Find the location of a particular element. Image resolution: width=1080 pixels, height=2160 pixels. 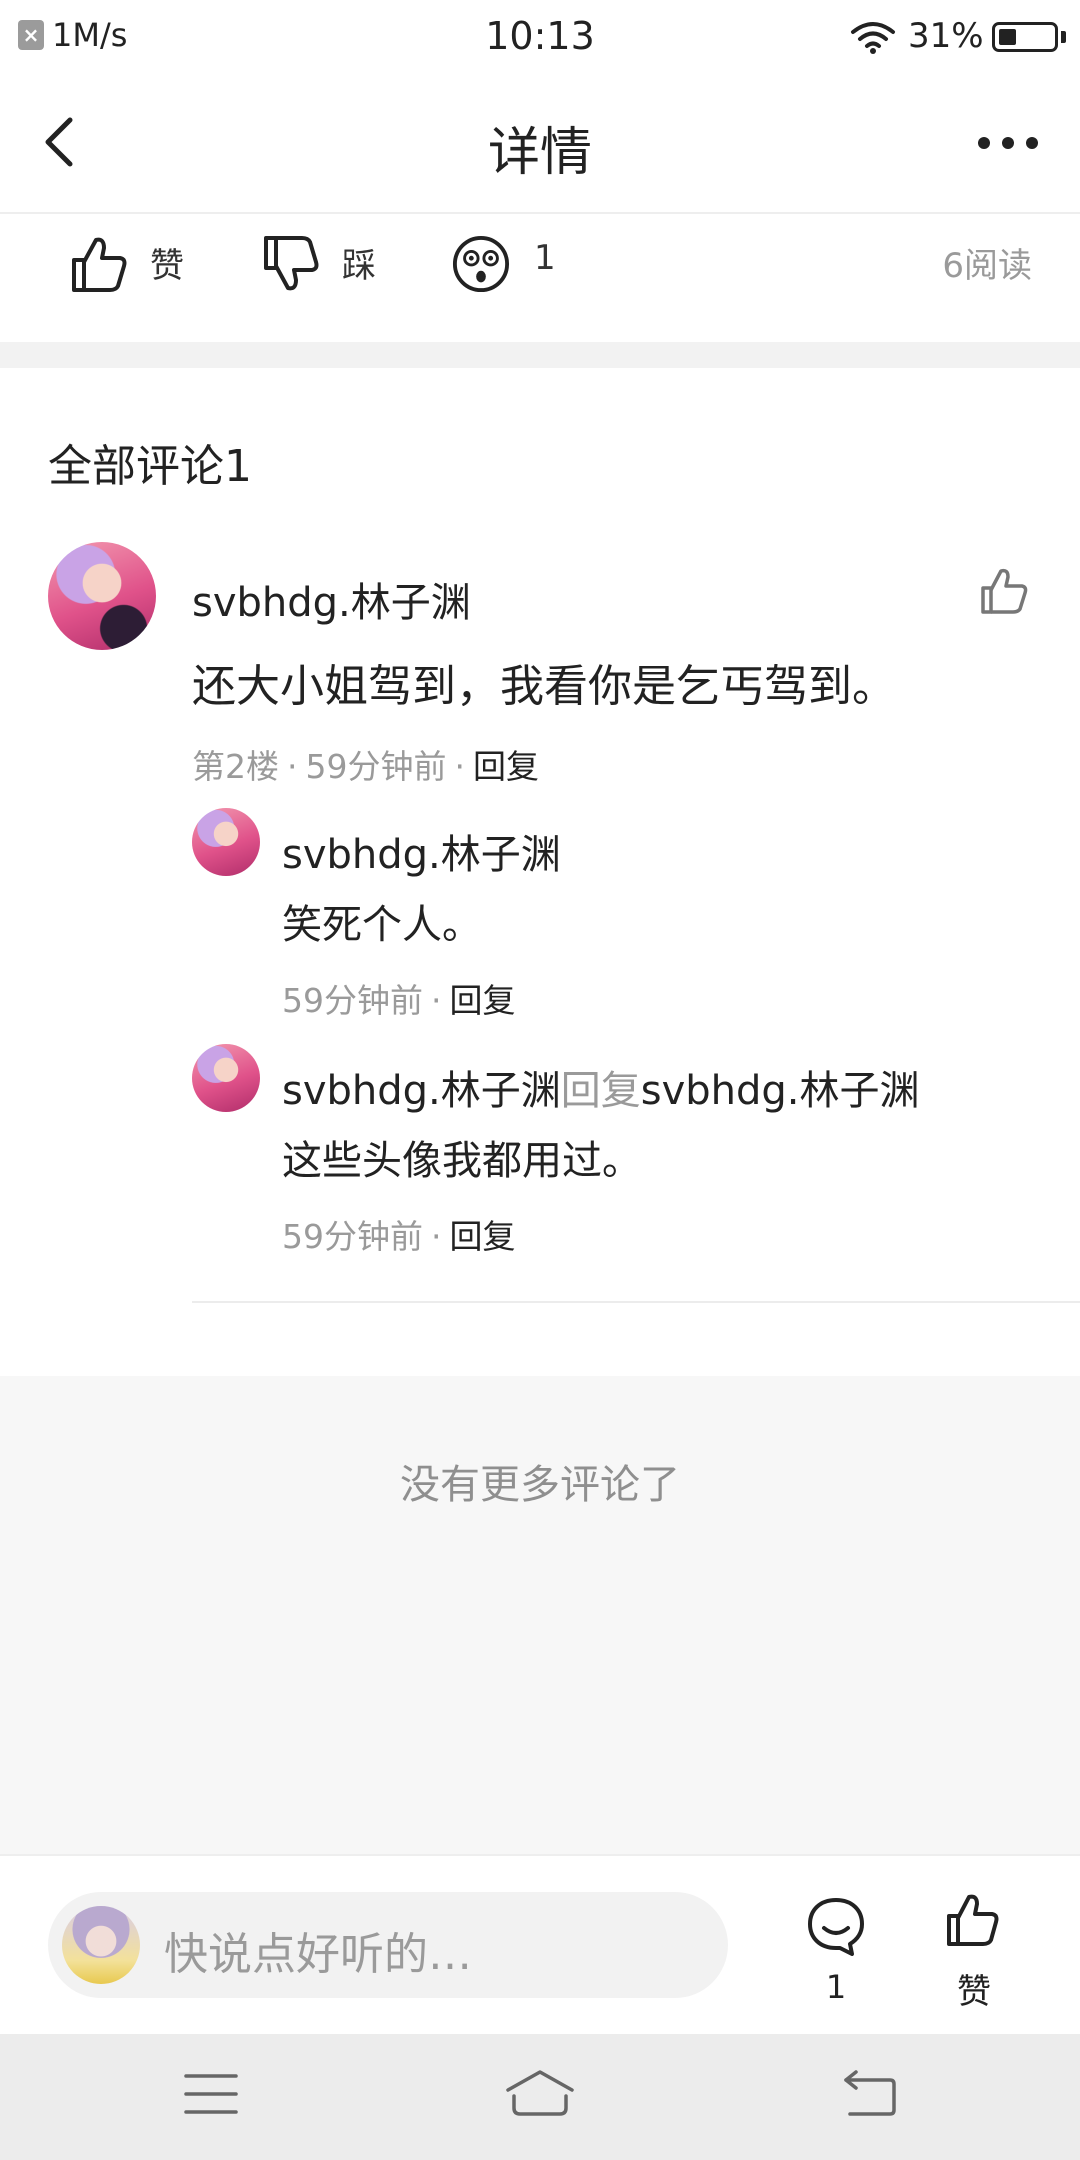

comment-floor: 第2楼 is located at coordinates (235, 766).